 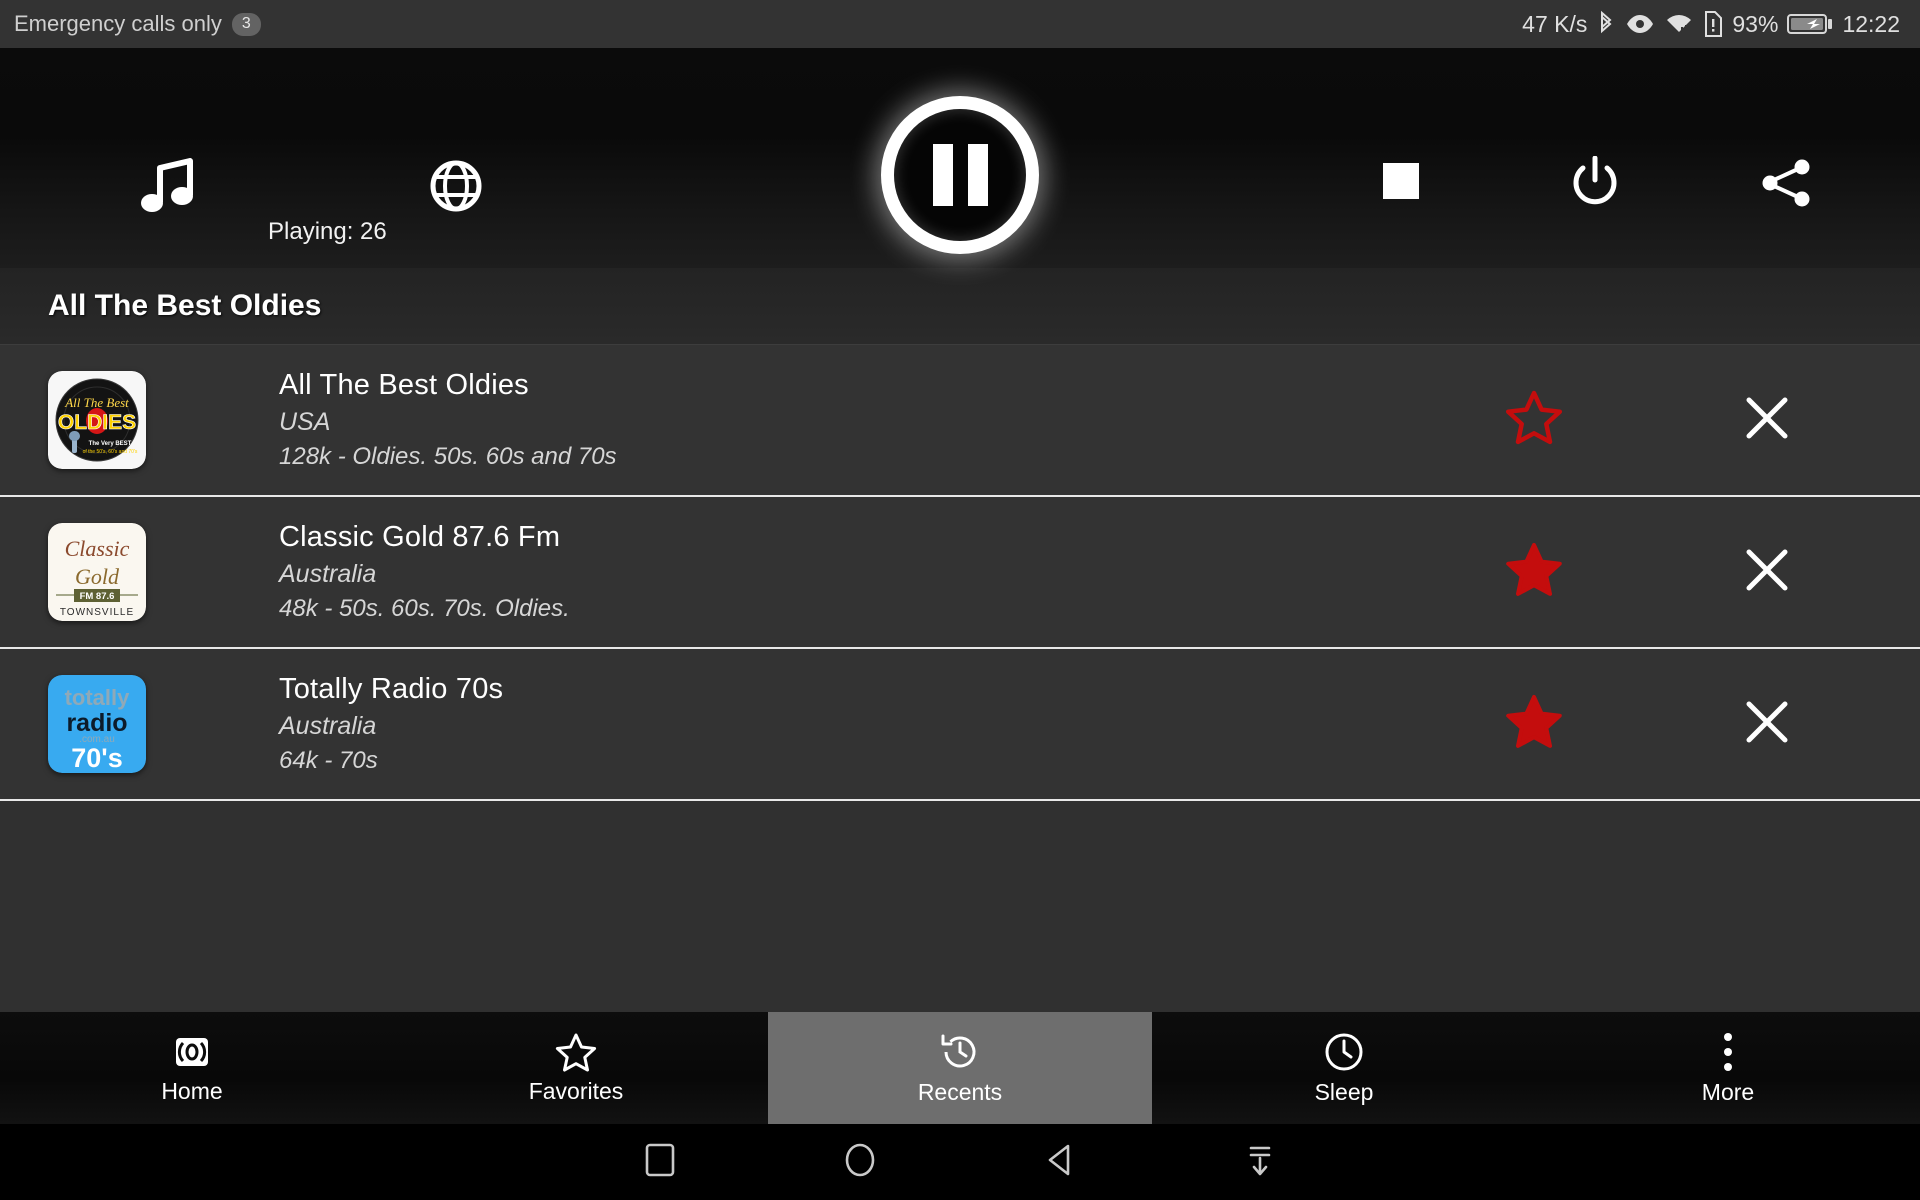 What do you see at coordinates (960, 306) in the screenshot?
I see `section-header: All The Best Oldies` at bounding box center [960, 306].